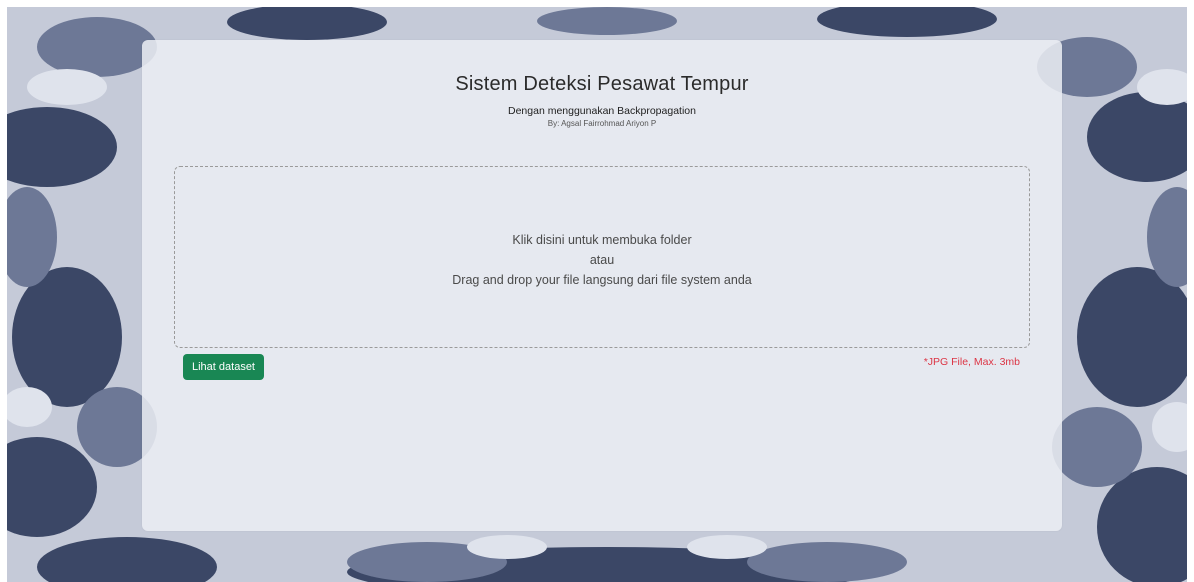 The width and height of the screenshot is (1194, 582). Describe the element at coordinates (602, 240) in the screenshot. I see `dropzone-open-folder-text: Klik disini untuk membuka folder` at that location.